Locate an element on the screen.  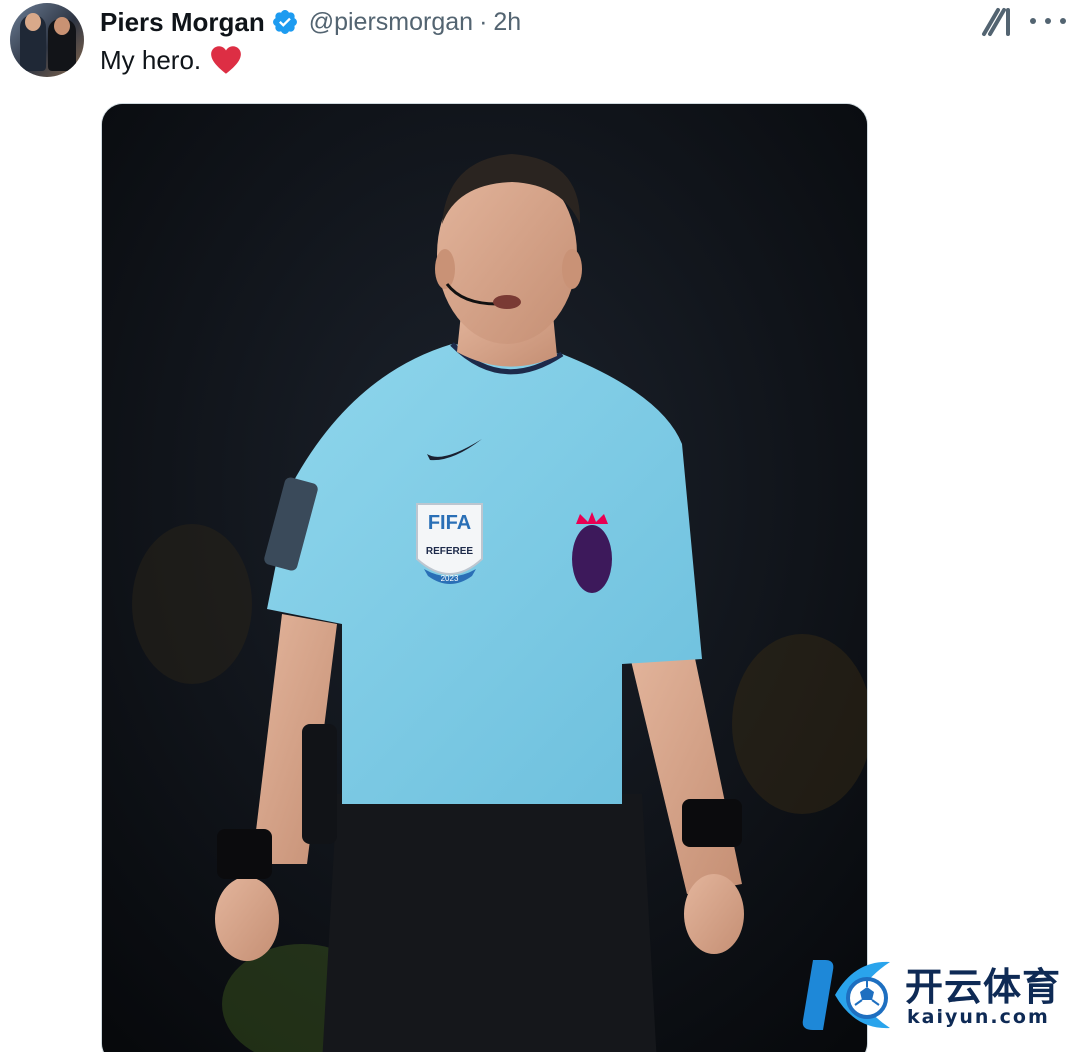
tweet-text-content: My hero. is located at coordinates (151, 59).